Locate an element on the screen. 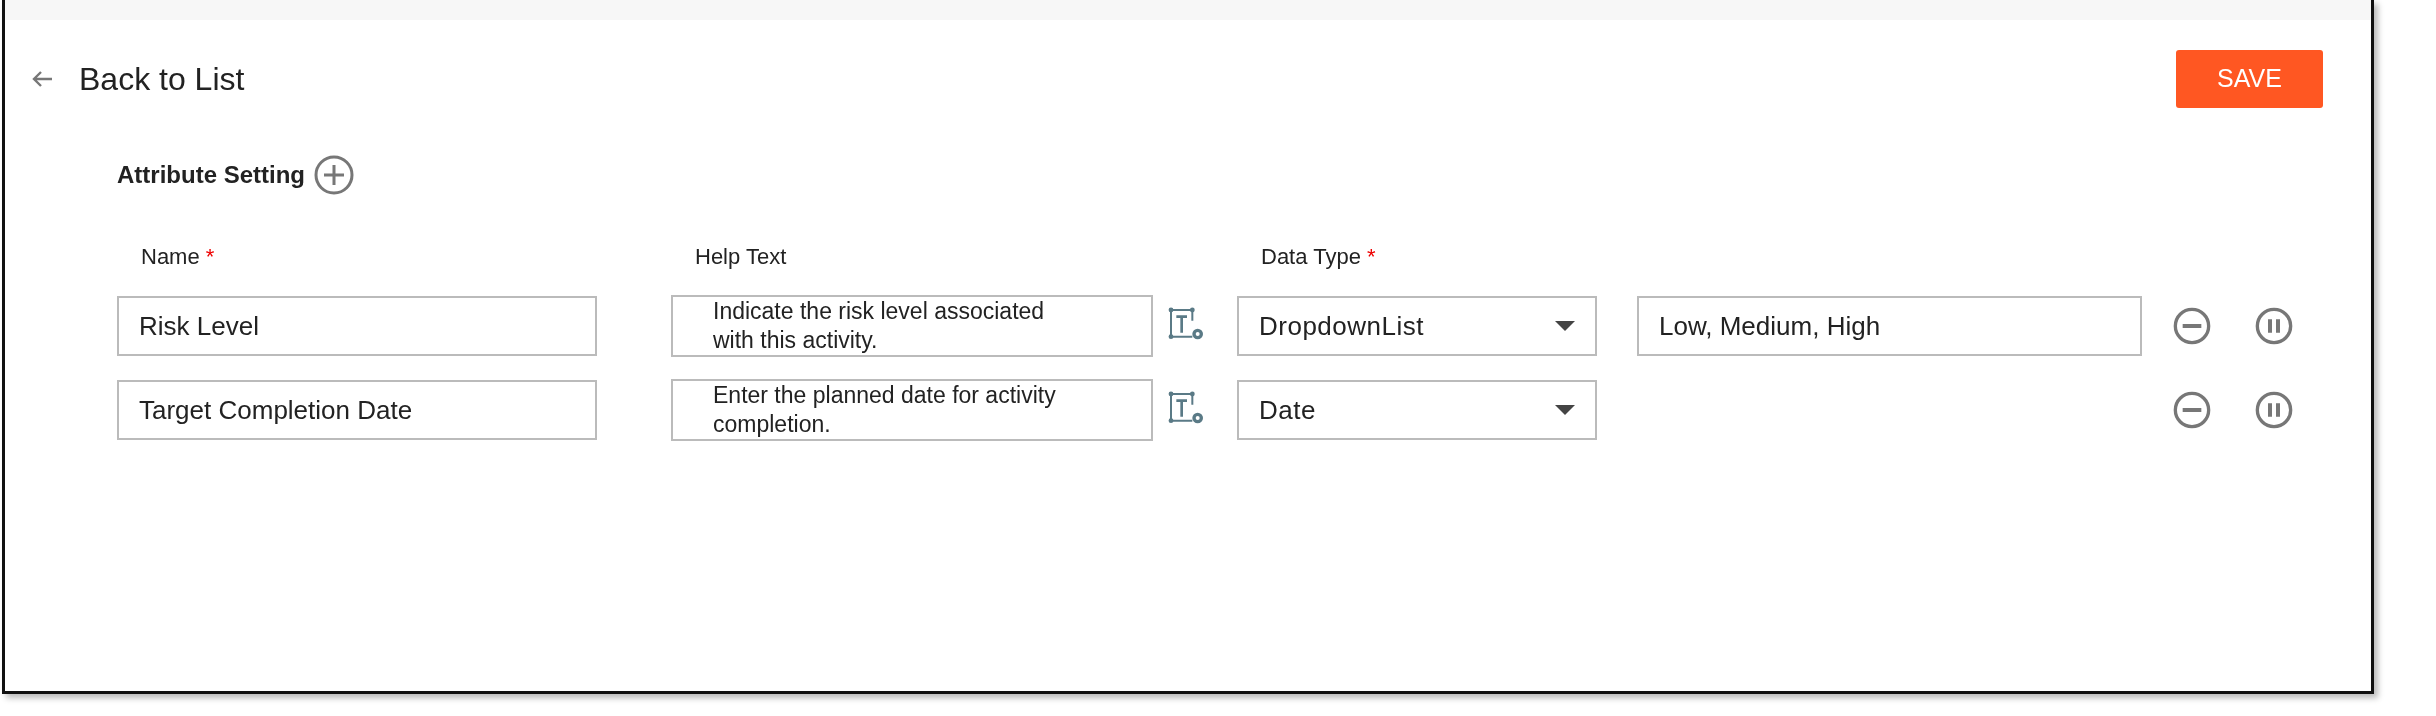 Image resolution: width=2436 pixels, height=716 pixels. name-field: Target Completion Date is located at coordinates (357, 410).